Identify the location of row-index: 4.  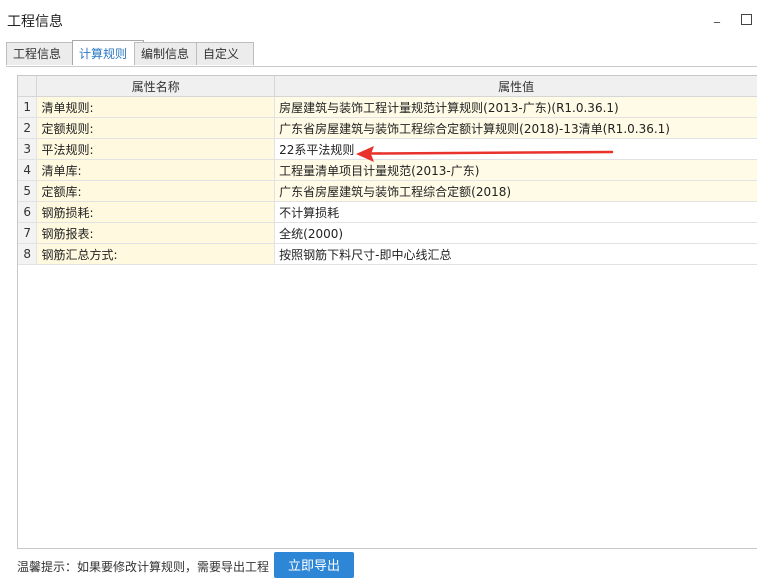
(28, 170).